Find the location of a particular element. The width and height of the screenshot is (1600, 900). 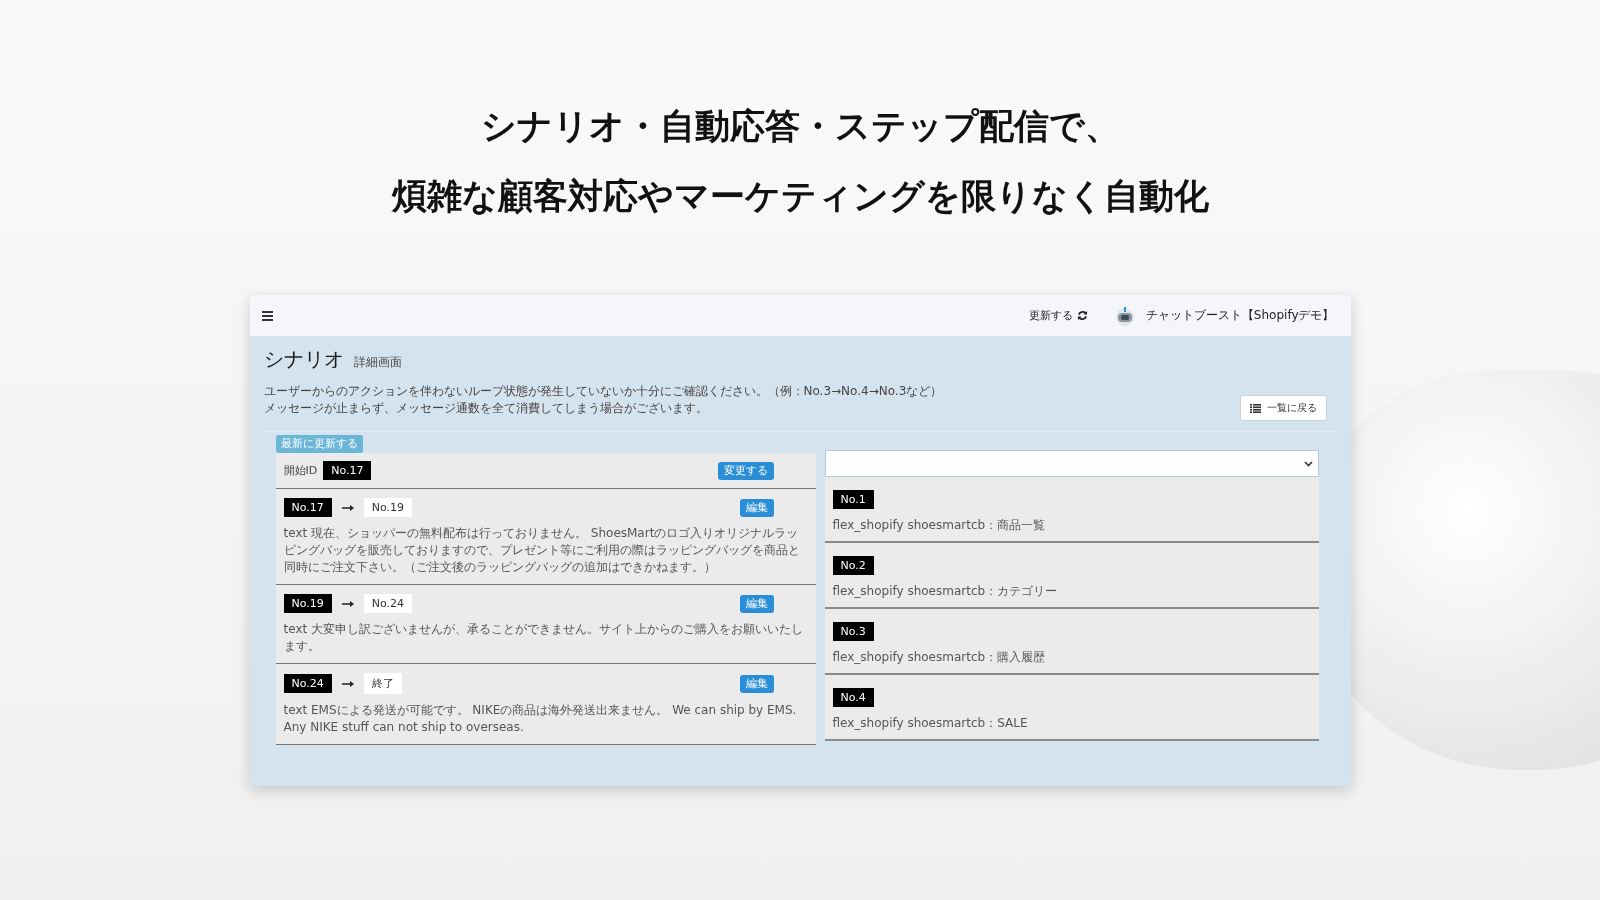

step-message-text: text EMSによる発送が可能です。 NIKEの商品は海外発送出来ません。 We can ship by EMS. Any NIKE stuff can not ship to overseas. is located at coordinates (540, 719).